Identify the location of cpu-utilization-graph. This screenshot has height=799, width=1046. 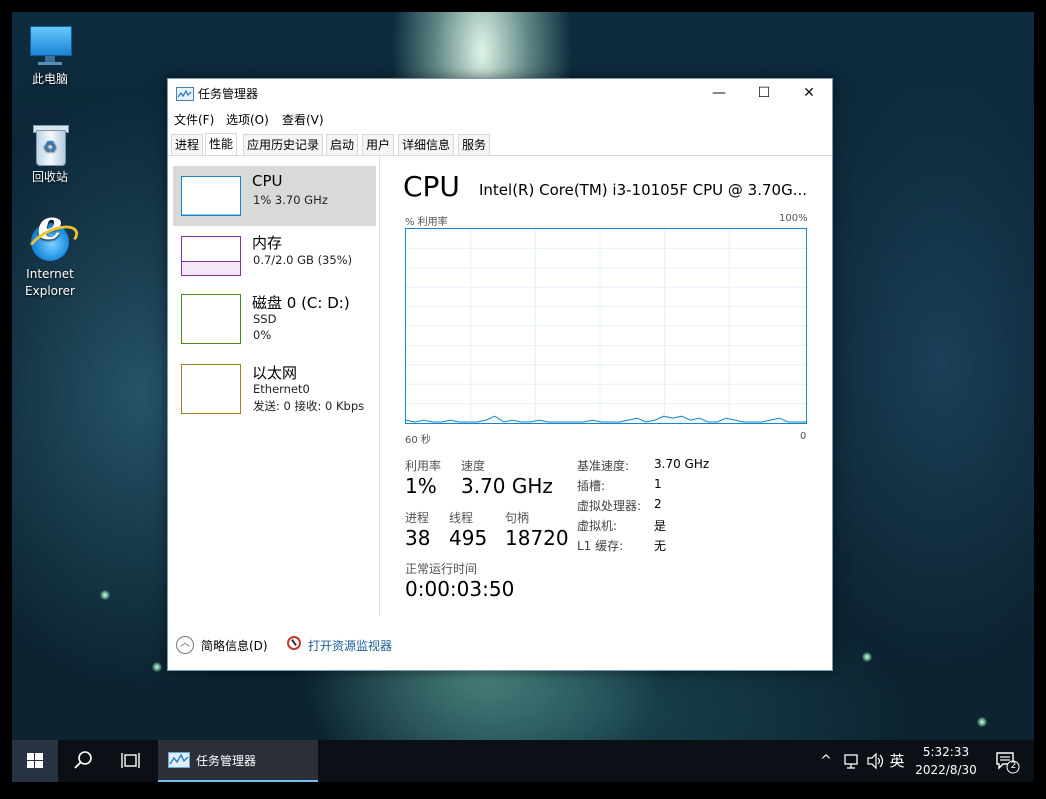
(606, 326).